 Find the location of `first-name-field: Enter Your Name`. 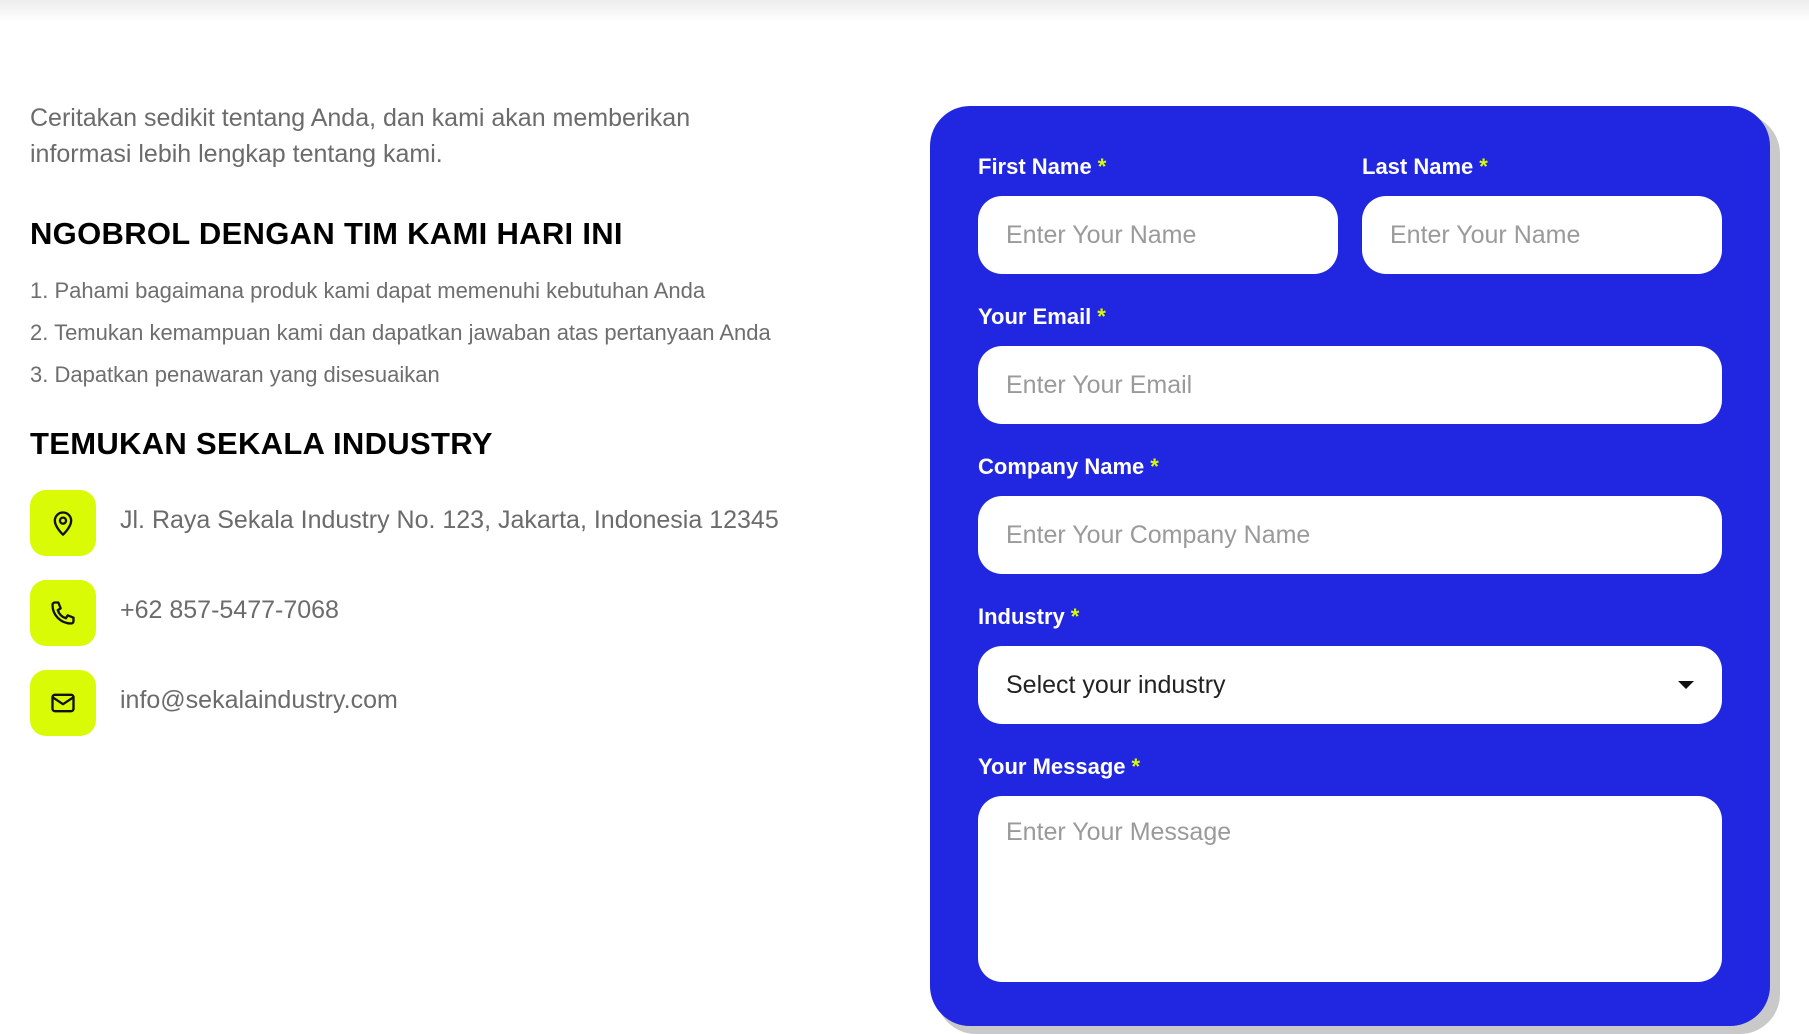

first-name-field: Enter Your Name is located at coordinates (1158, 235).